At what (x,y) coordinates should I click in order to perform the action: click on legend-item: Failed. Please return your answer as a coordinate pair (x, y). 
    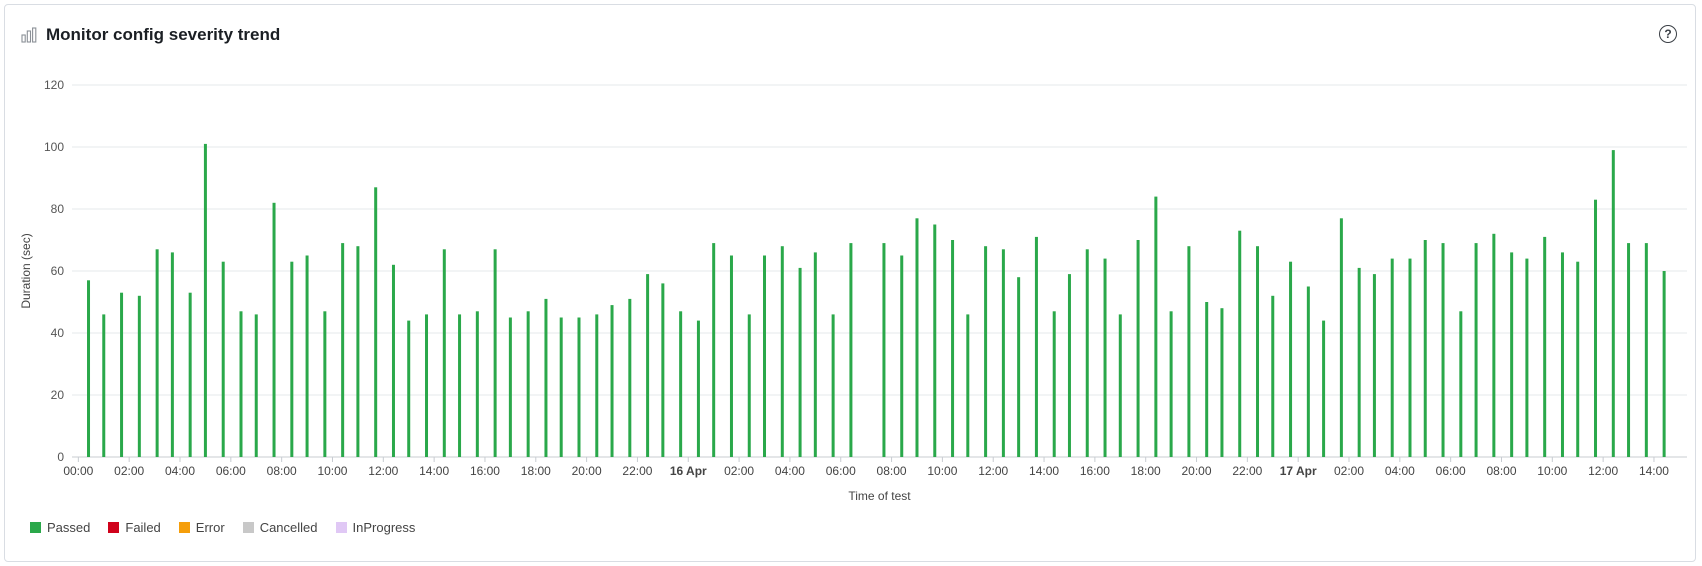
    Looking at the image, I should click on (134, 527).